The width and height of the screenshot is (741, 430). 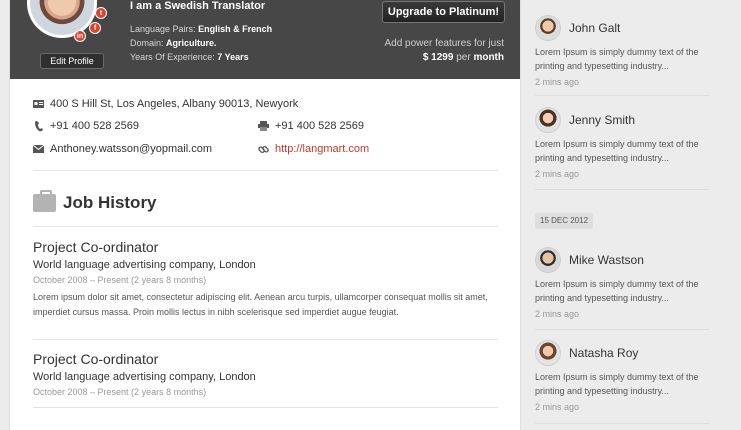 What do you see at coordinates (322, 149) in the screenshot?
I see `website-link: http://langmart.com` at bounding box center [322, 149].